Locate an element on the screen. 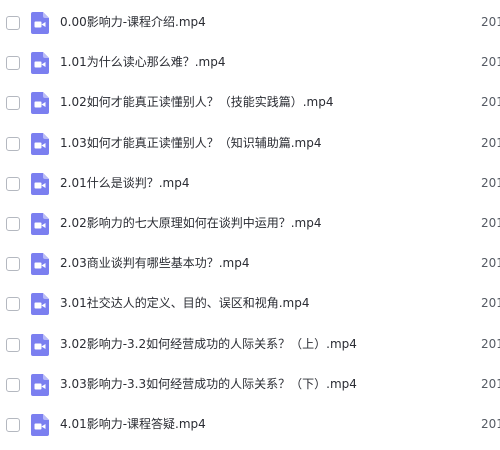  file-row: 1.02如何才能真正读懂别人？（技能实践篇）.mp4 201 is located at coordinates (250, 103).